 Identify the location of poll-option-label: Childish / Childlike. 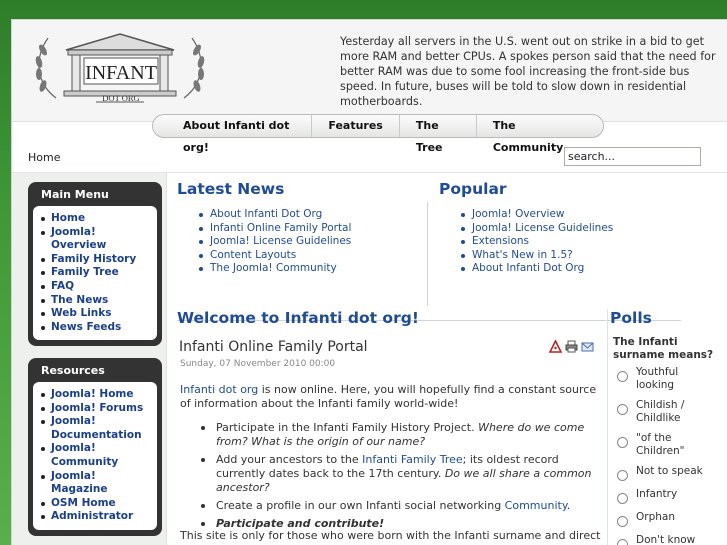
(660, 411).